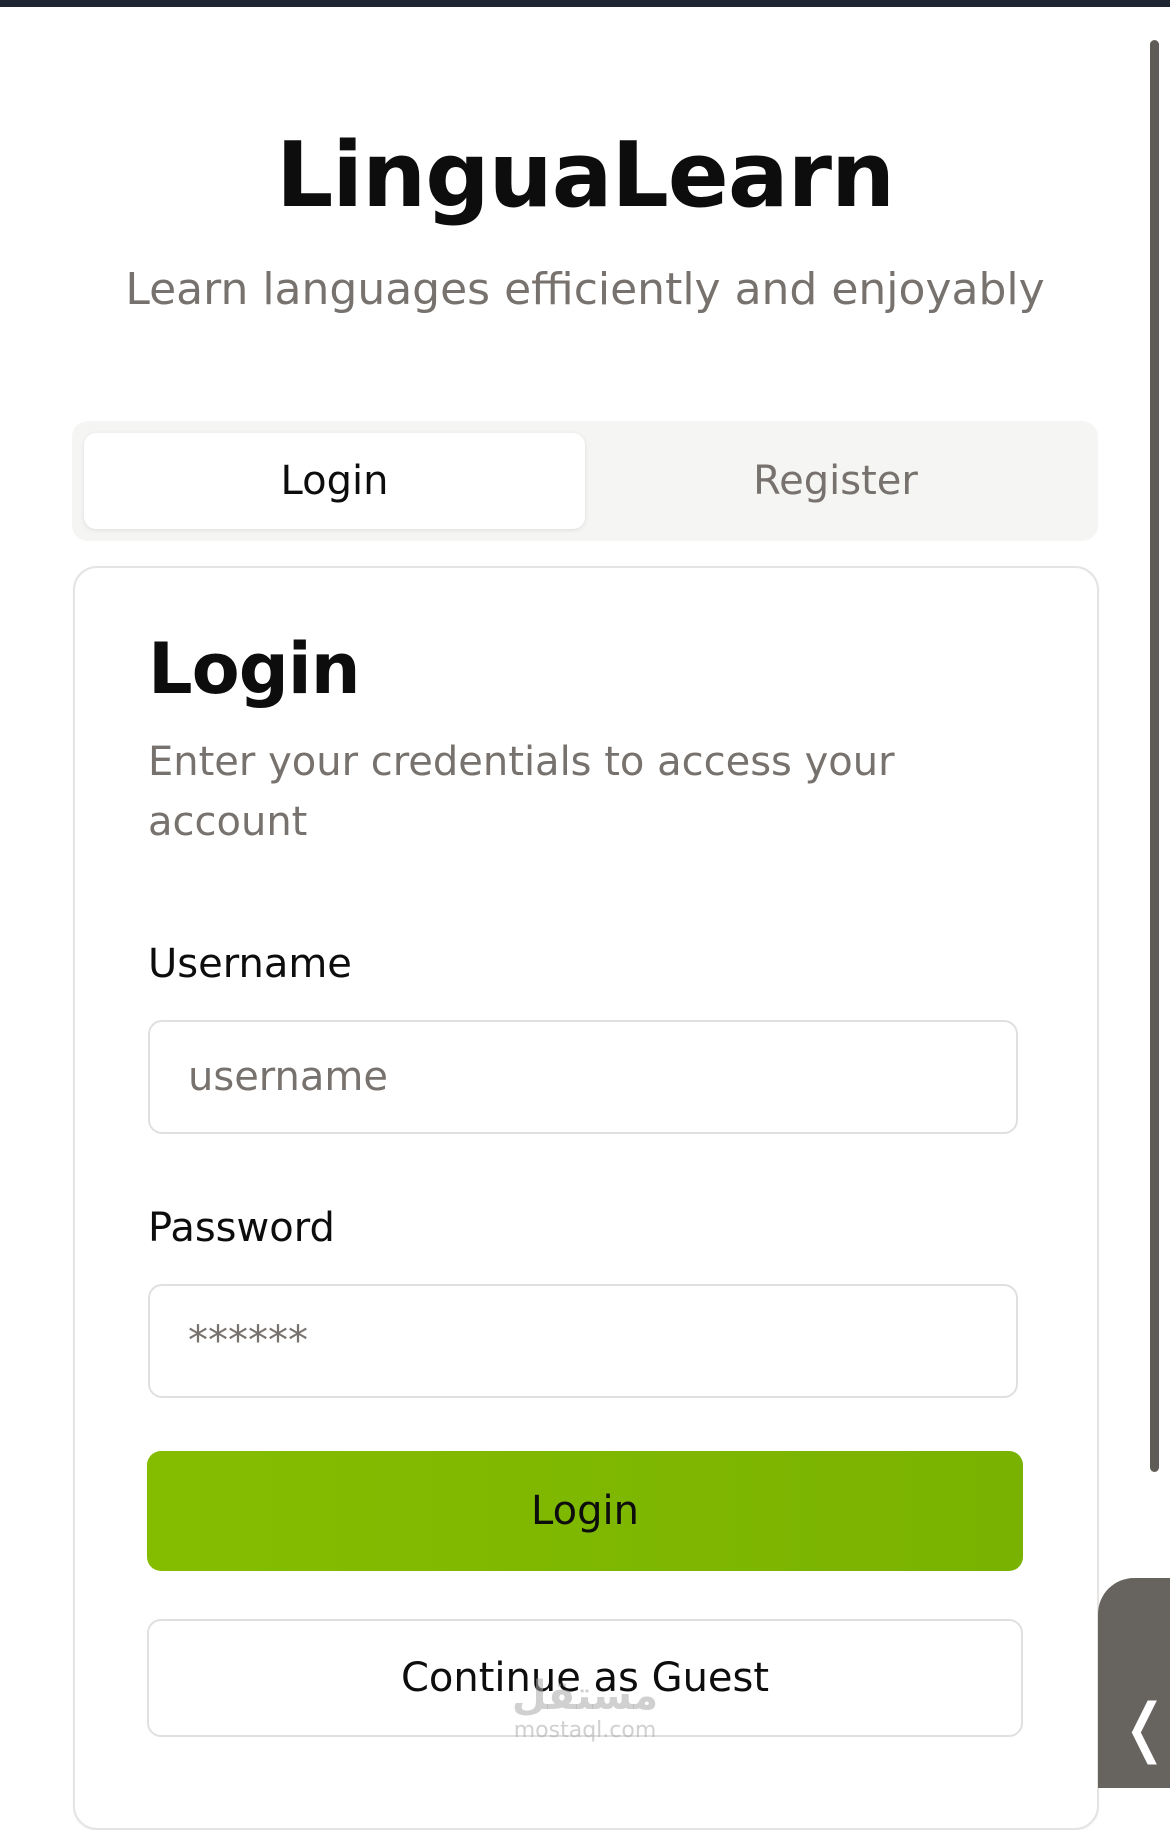  Describe the element at coordinates (1154, 756) in the screenshot. I see `scrollbar` at that location.